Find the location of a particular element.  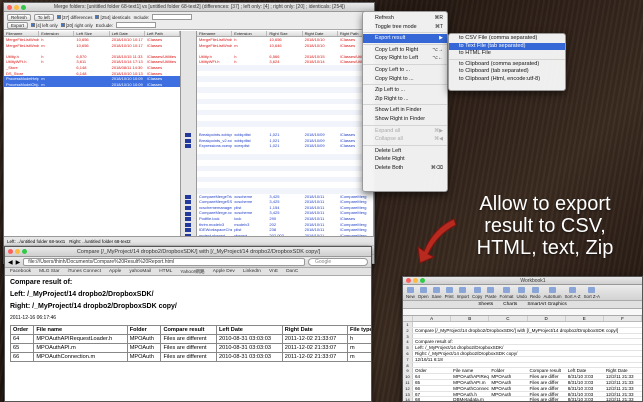

bookmark-link: MLG Star is located at coordinates (49, 271).